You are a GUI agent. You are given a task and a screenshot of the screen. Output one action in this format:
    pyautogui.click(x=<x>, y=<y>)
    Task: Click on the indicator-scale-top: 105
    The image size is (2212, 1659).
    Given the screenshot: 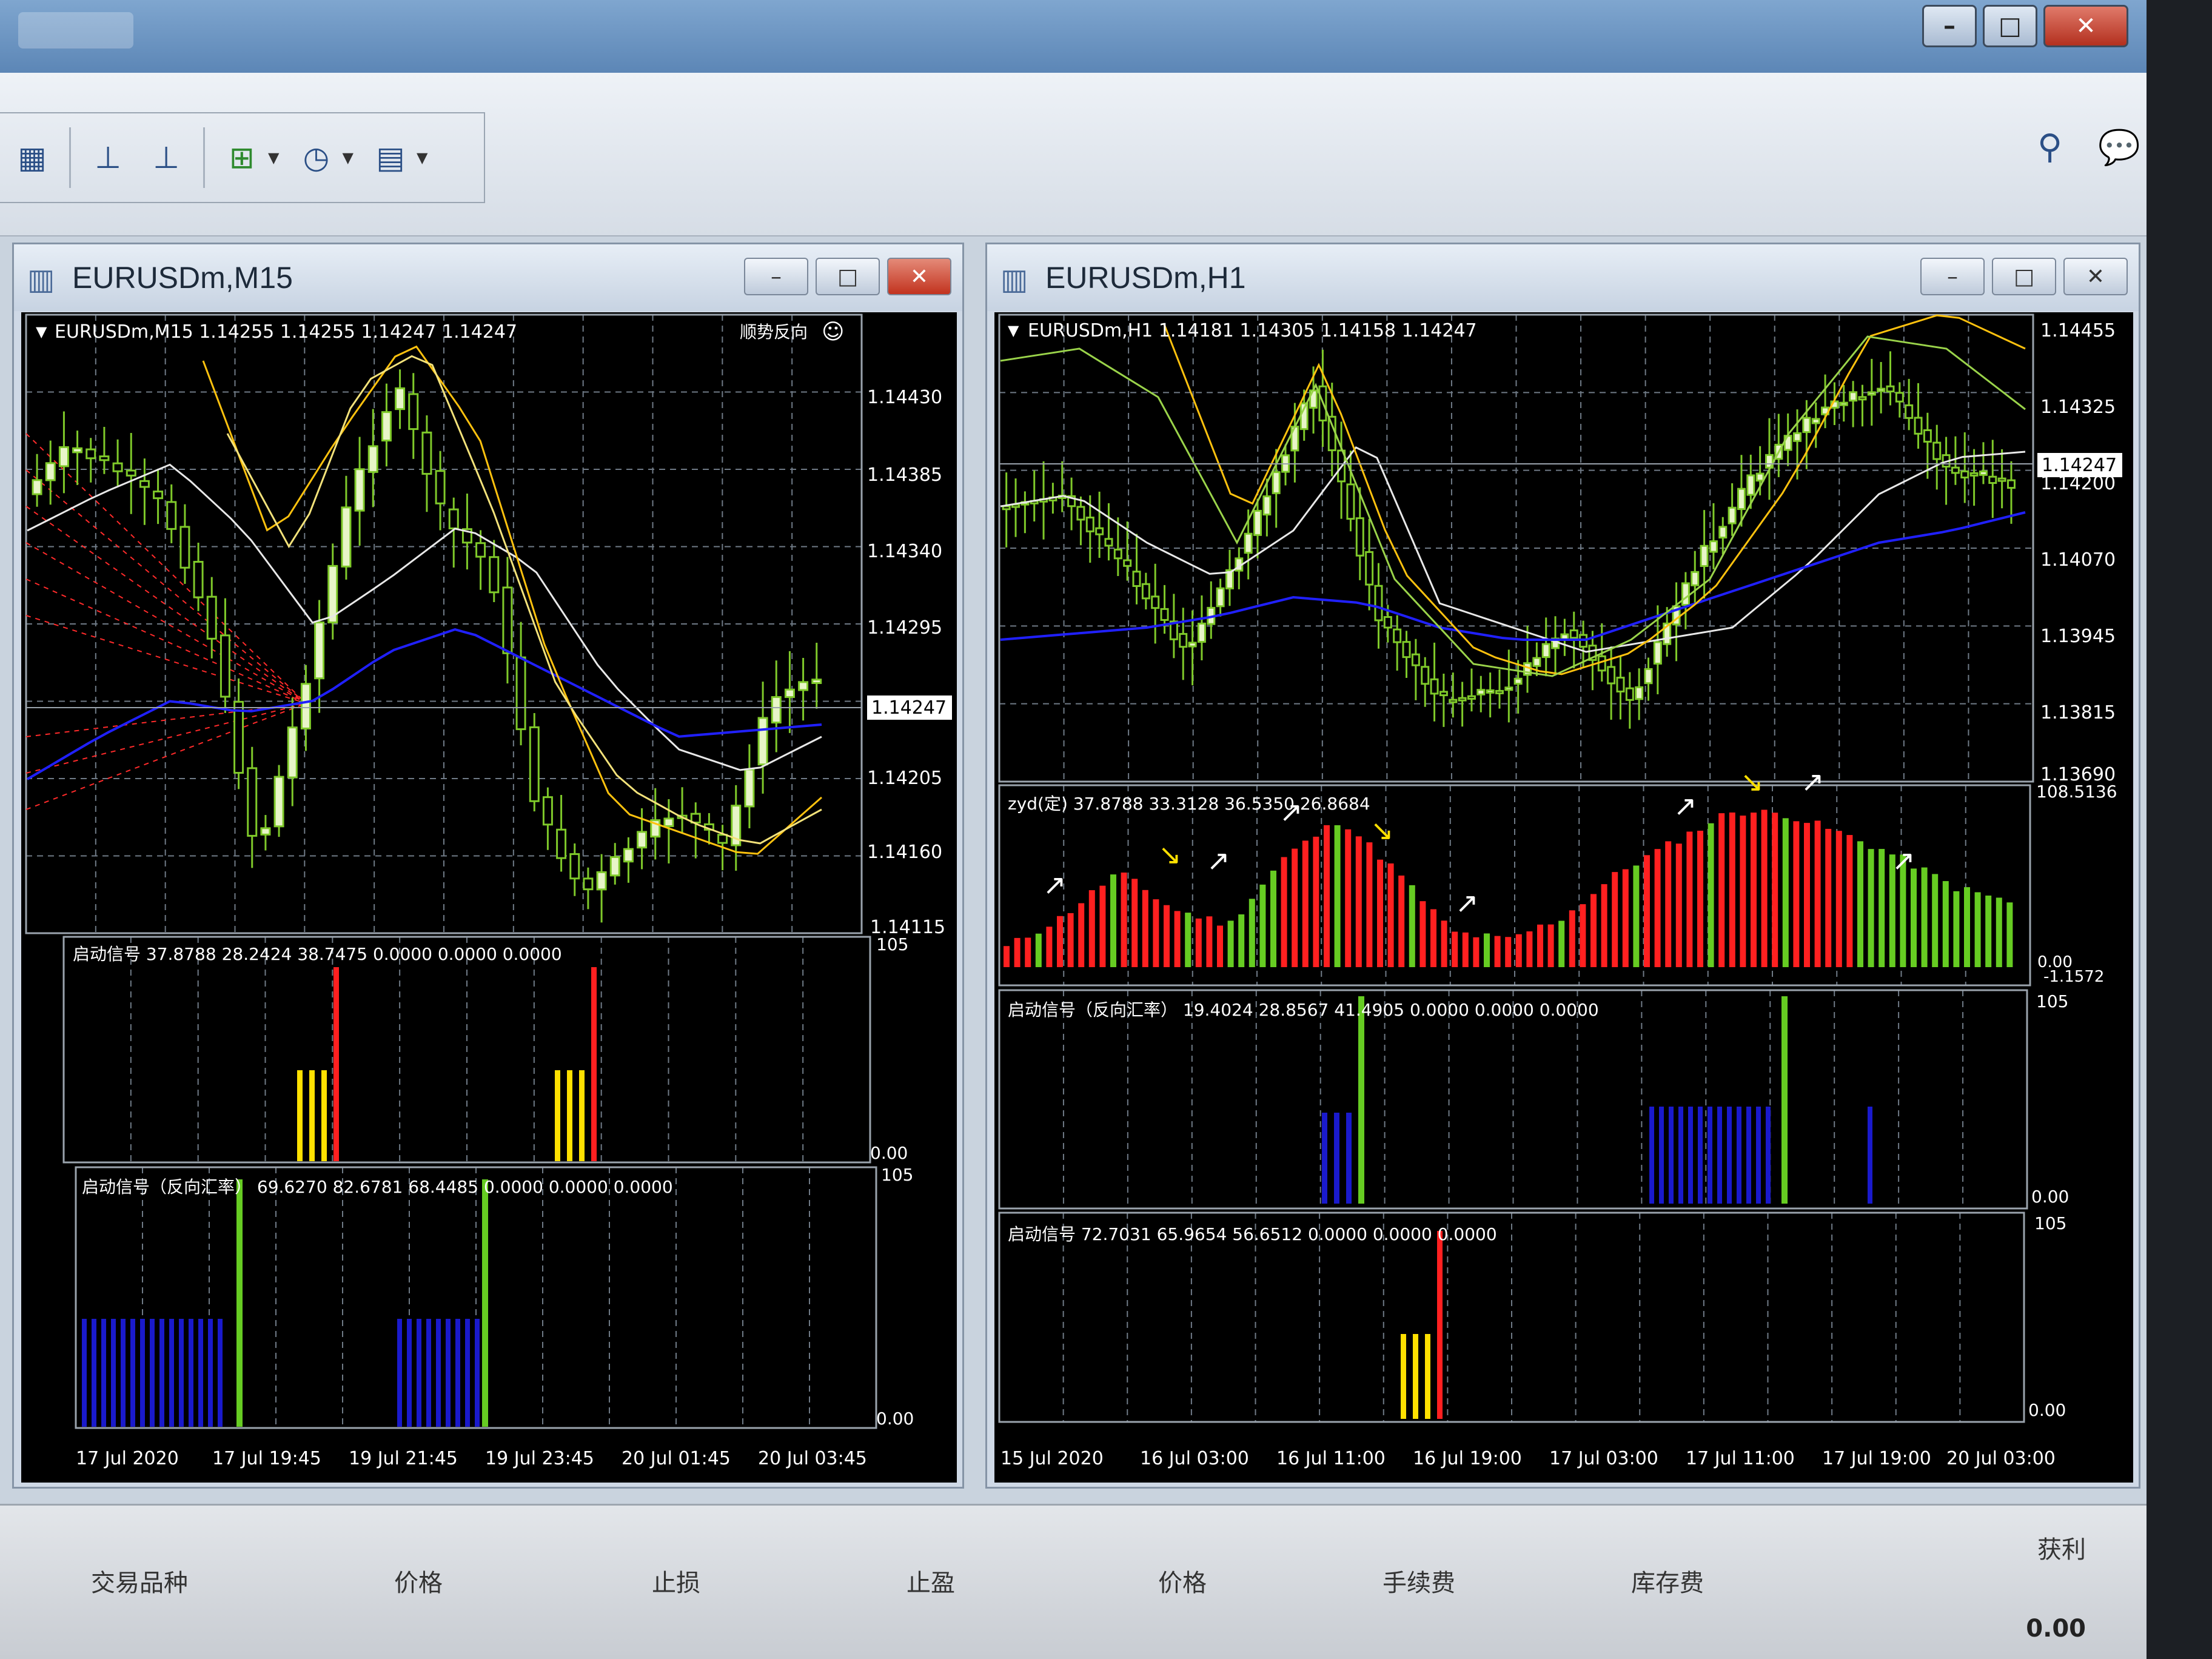 What is the action you would take?
    pyautogui.click(x=2050, y=1223)
    